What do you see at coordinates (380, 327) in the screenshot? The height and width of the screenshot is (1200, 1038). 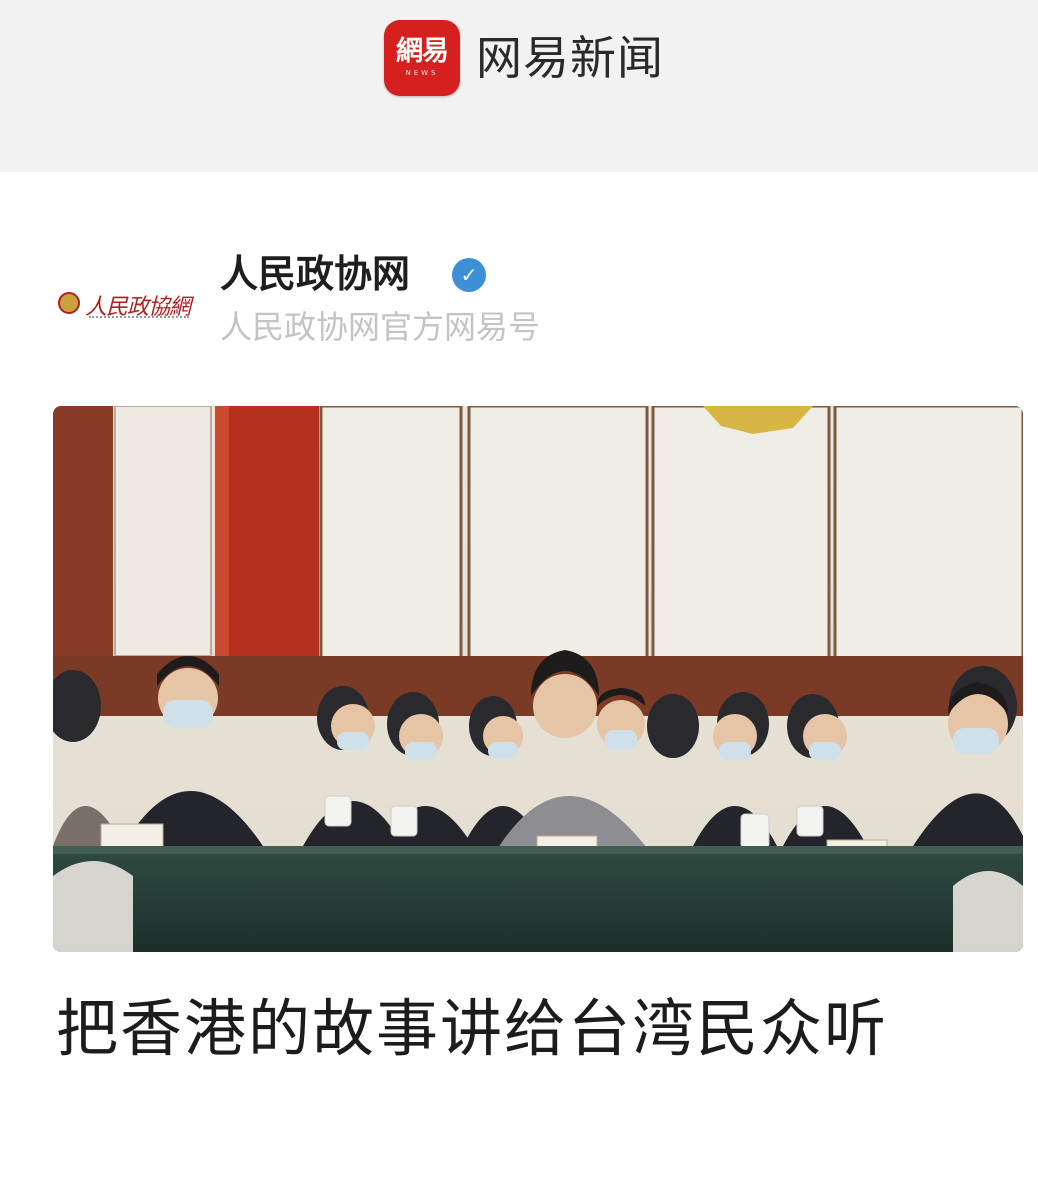 I see `publisher-subtitle: 人民政协网官方网易号` at bounding box center [380, 327].